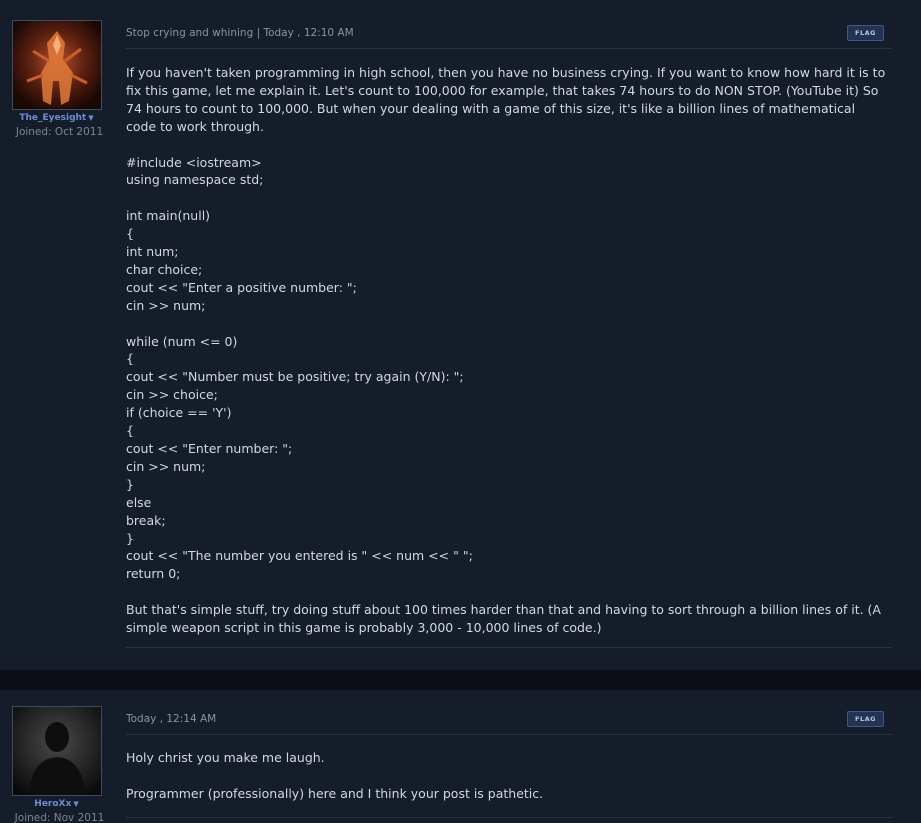 The width and height of the screenshot is (921, 823). I want to click on code-line: int main(null), so click(168, 216).